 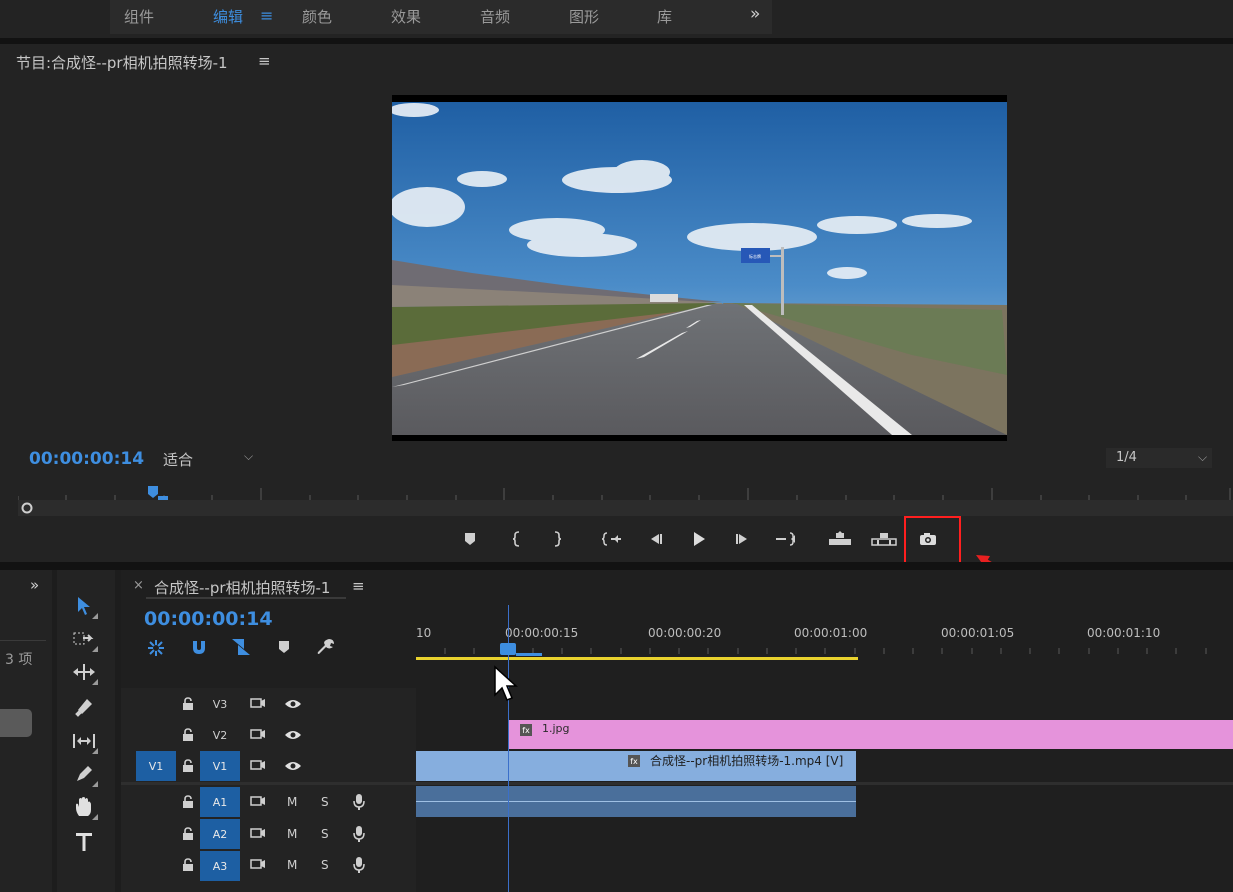 I want to click on nest-sequence-icon, so click(x=156, y=648).